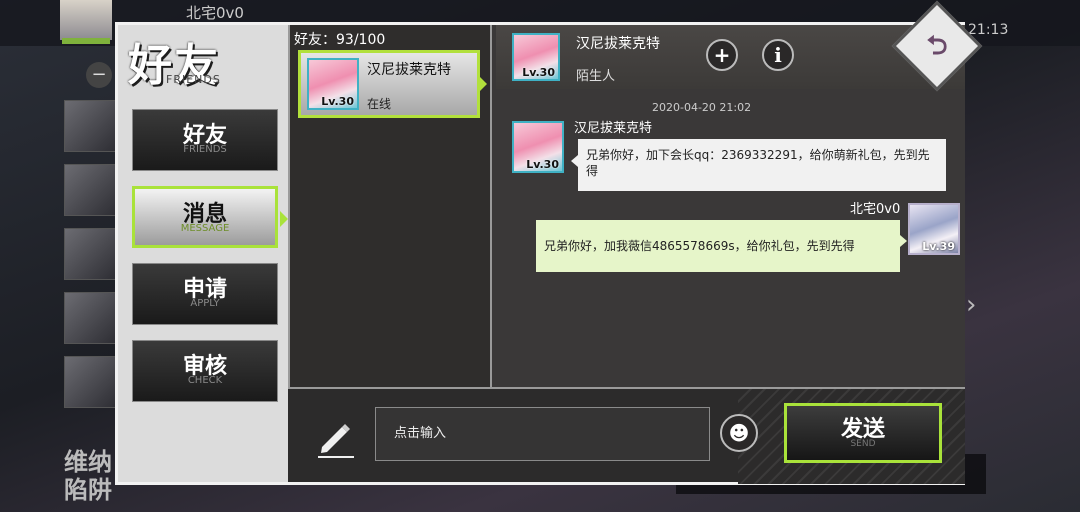 This screenshot has height=512, width=1080. What do you see at coordinates (205, 149) in the screenshot?
I see `tab-sublabel: FRIENDS` at bounding box center [205, 149].